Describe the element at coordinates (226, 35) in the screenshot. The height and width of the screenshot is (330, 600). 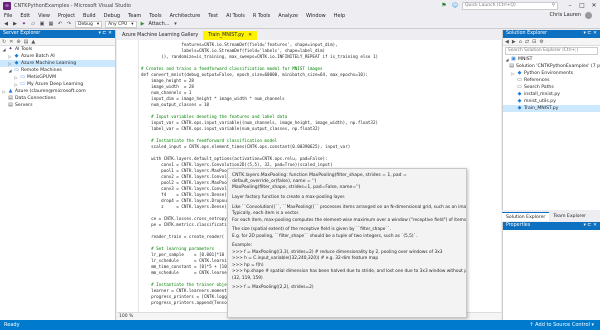
I see `tab-label: Train_MNIST.py` at that location.